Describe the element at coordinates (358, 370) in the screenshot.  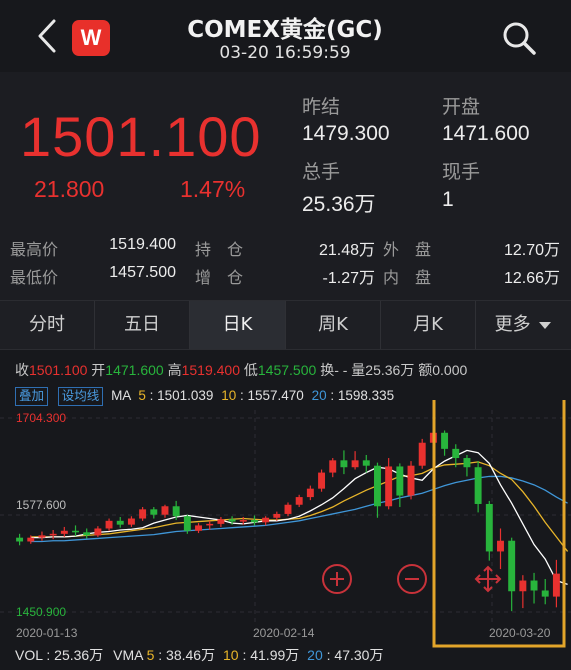
I see `bar-volume-label: 量` at that location.